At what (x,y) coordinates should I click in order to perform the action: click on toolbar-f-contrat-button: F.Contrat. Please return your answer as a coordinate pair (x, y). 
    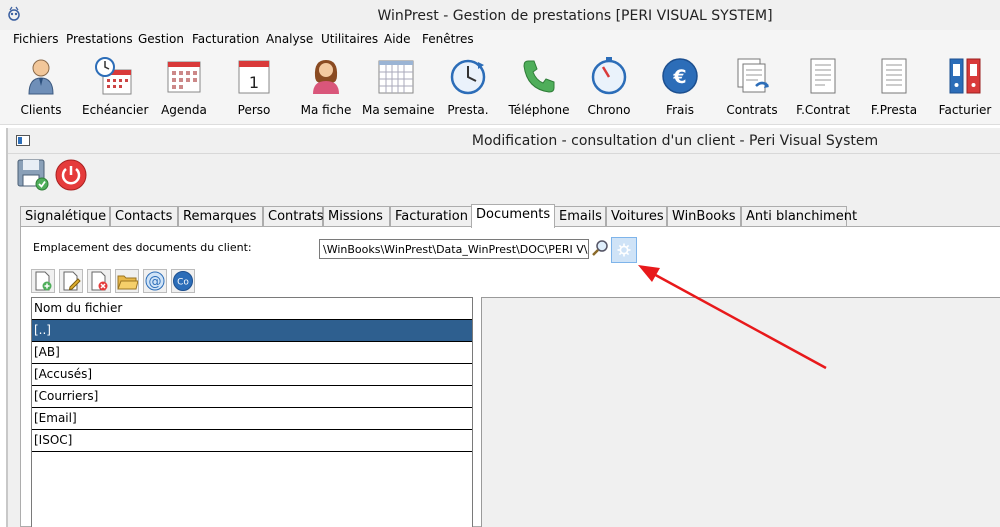
    Looking at the image, I should click on (823, 87).